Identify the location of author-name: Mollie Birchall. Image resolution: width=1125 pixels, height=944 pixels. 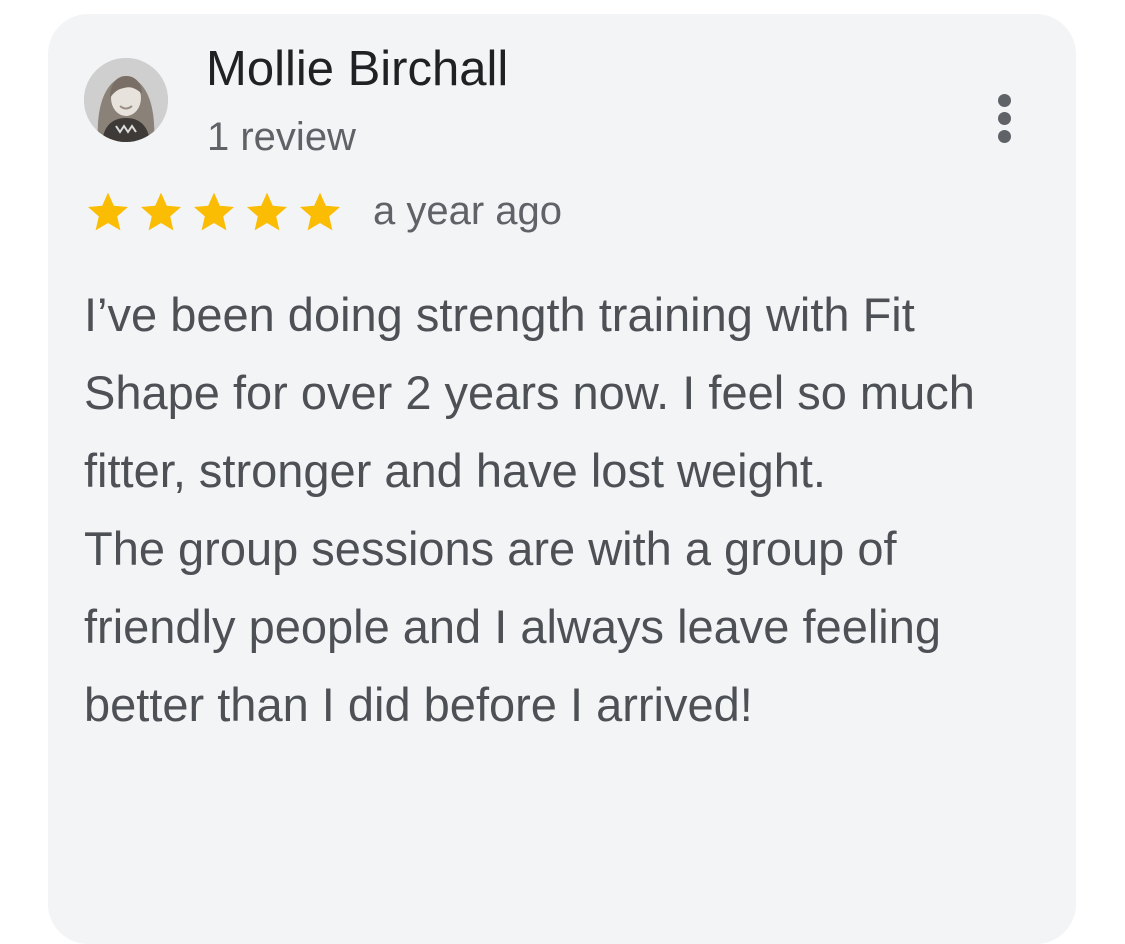
(357, 69).